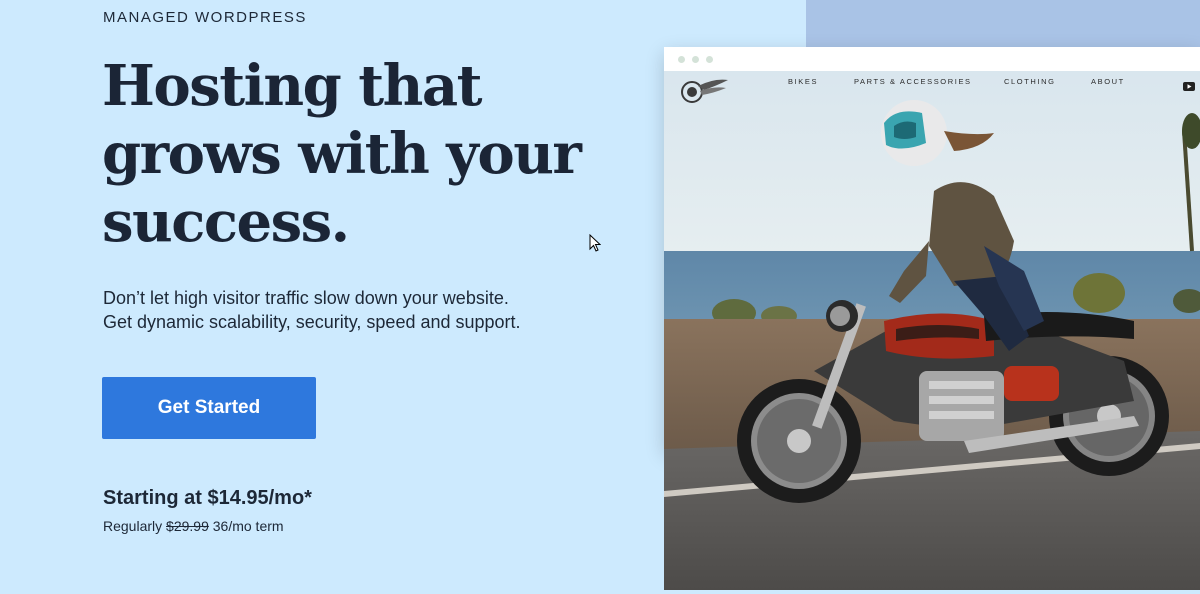 The image size is (1200, 594). Describe the element at coordinates (205, 17) in the screenshot. I see `eyebrow-label: MANAGED WORDPRESS` at that location.